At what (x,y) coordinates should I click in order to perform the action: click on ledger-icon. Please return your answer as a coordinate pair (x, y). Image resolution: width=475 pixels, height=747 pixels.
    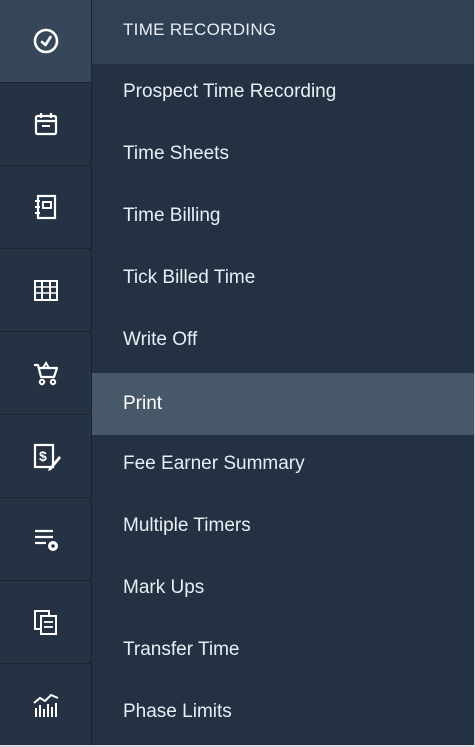
    Looking at the image, I should click on (46, 290).